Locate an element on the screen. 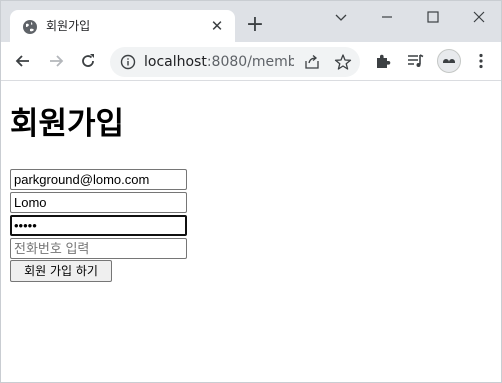 The width and height of the screenshot is (502, 383). star-icon is located at coordinates (343, 62).